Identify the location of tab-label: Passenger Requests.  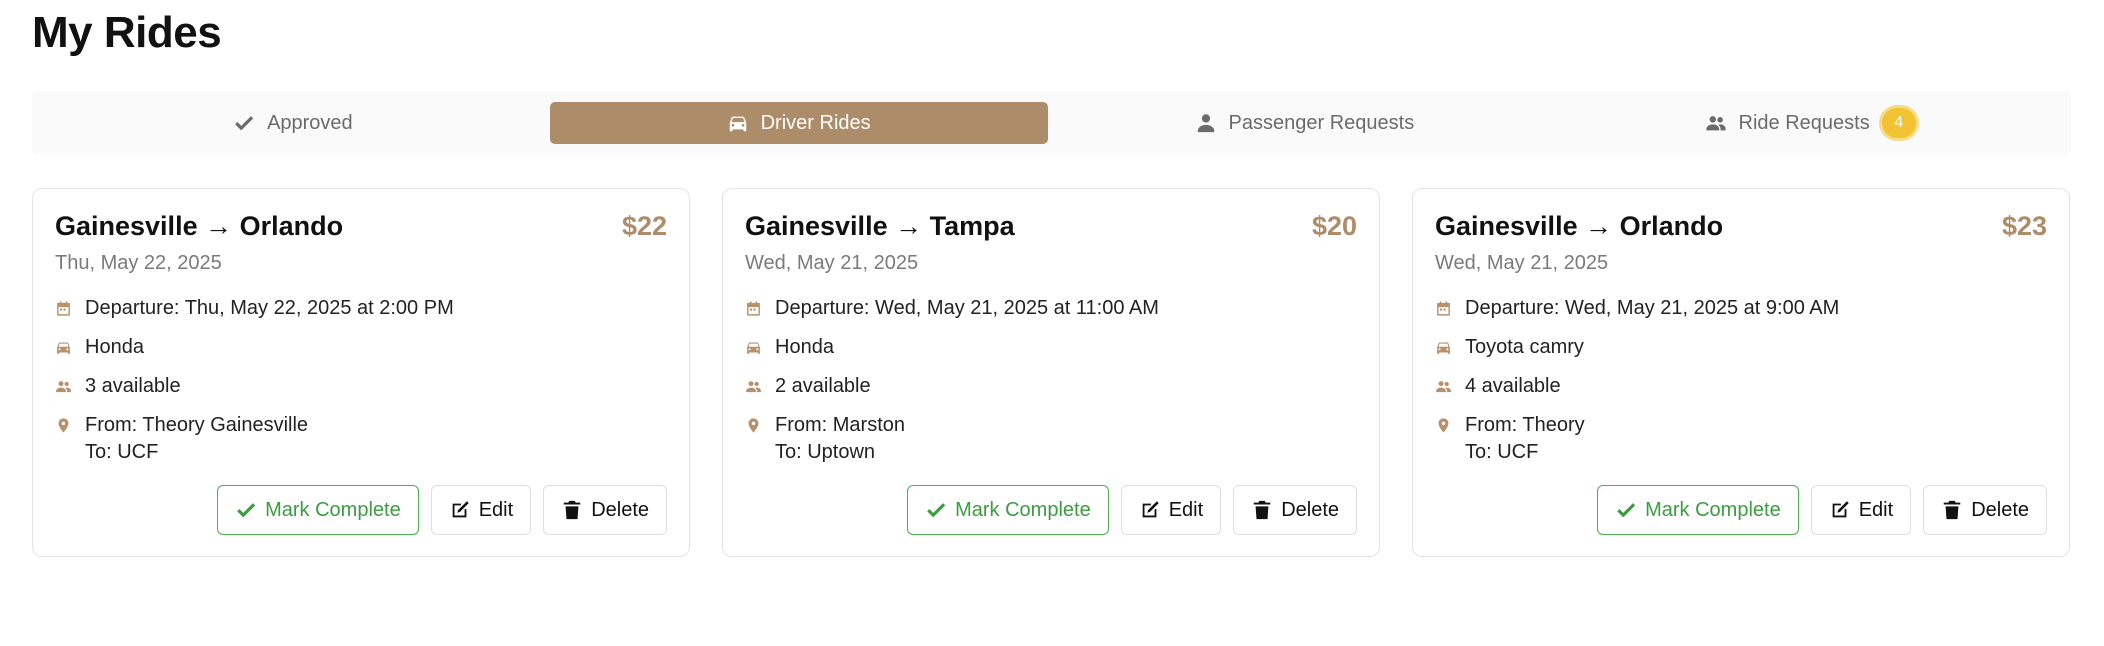
(1321, 122).